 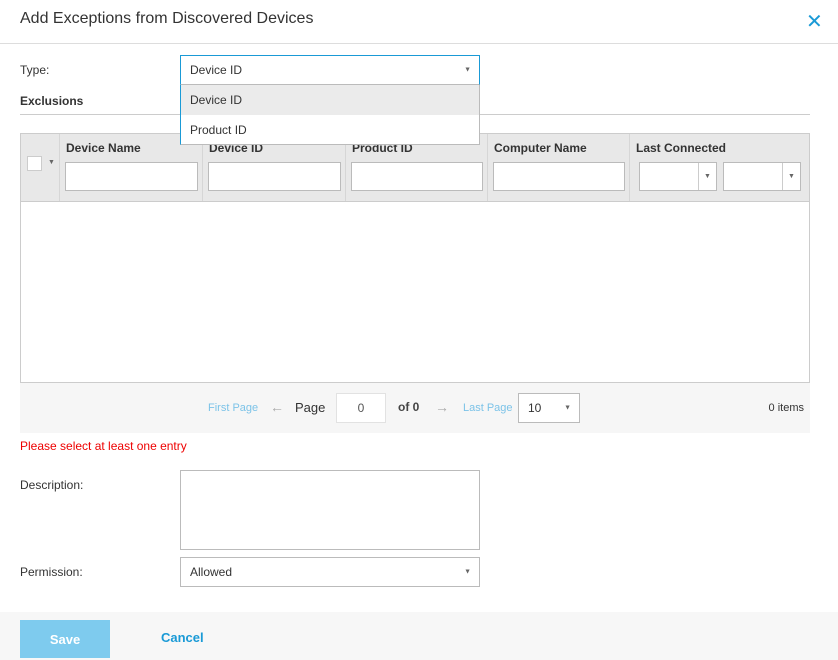 What do you see at coordinates (786, 408) in the screenshot?
I see `items-count: 0 items` at bounding box center [786, 408].